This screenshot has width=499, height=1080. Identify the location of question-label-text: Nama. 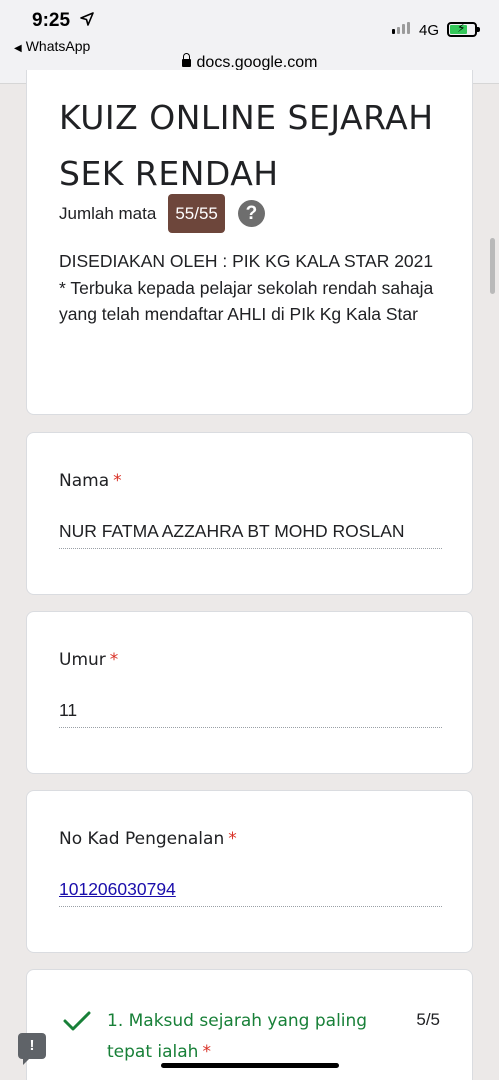
(84, 481).